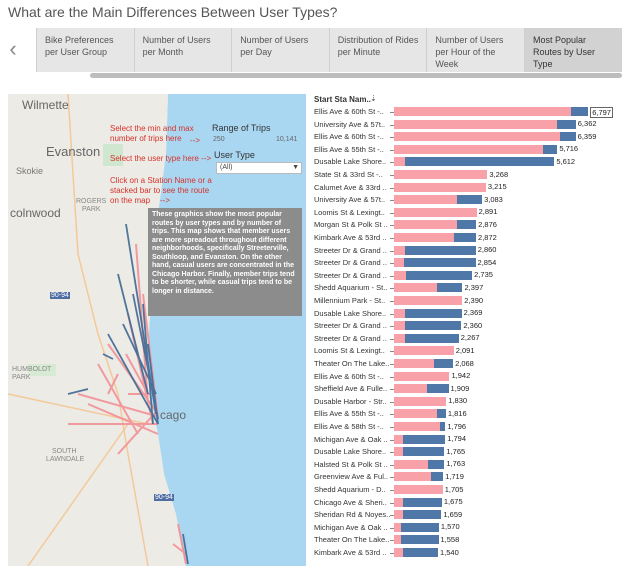 The width and height of the screenshot is (624, 566). What do you see at coordinates (352, 402) in the screenshot?
I see `station-label: Dusable Harbor - Str..` at bounding box center [352, 402].